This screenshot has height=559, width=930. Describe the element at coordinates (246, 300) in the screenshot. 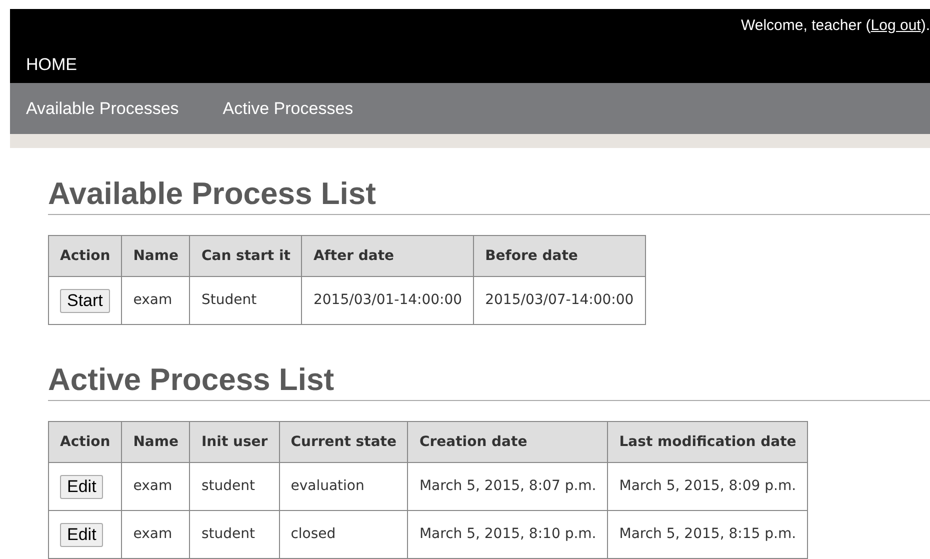

I see `table-cell: Student` at that location.